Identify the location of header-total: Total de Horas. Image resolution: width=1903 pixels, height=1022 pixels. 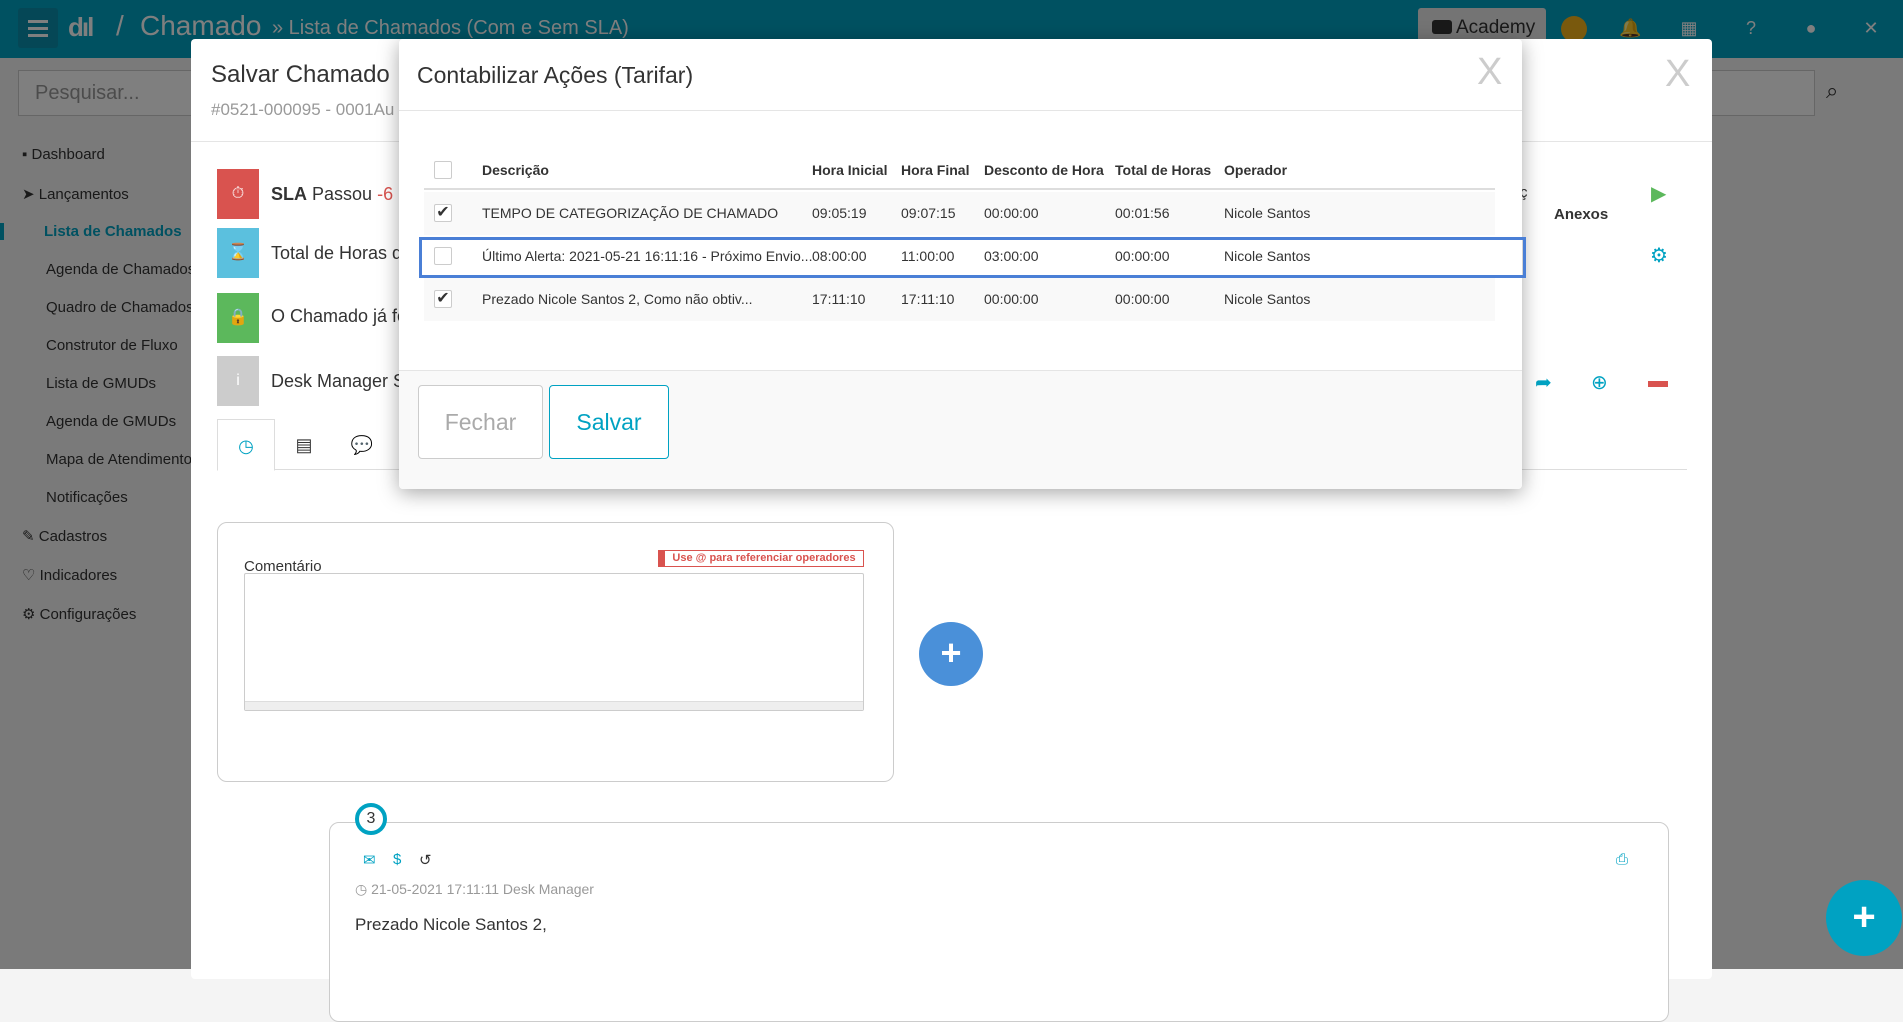
(1163, 170).